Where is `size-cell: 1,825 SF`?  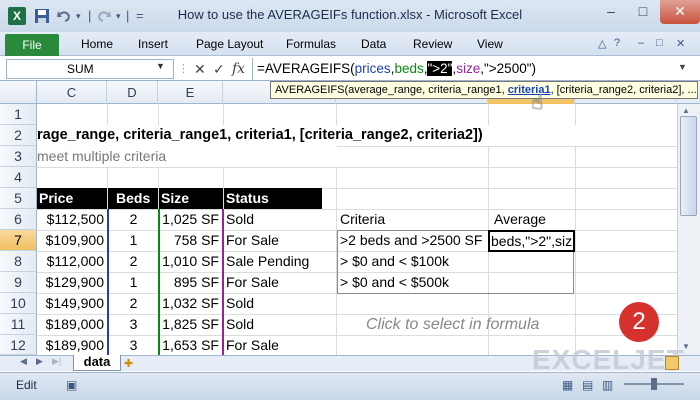 size-cell: 1,825 SF is located at coordinates (191, 324).